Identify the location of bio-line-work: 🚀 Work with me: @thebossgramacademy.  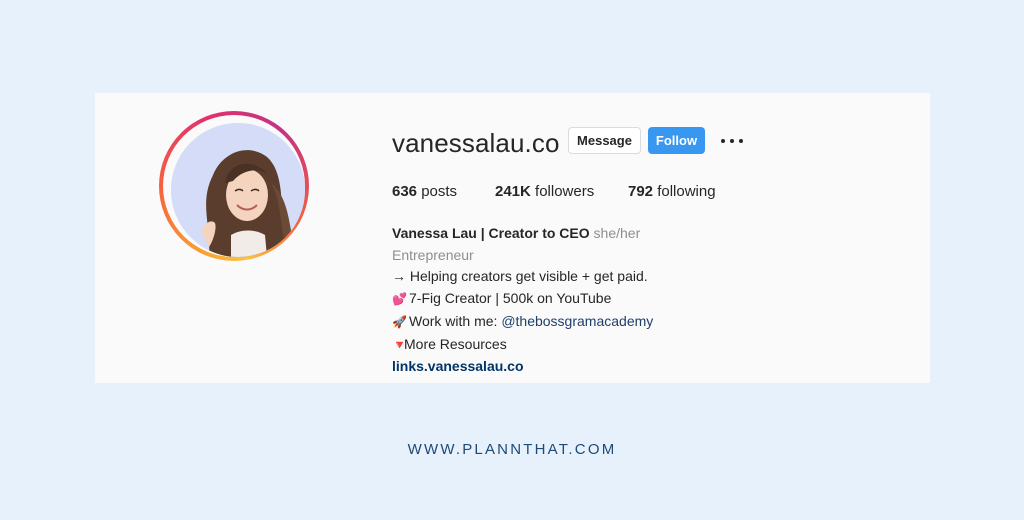
(522, 322).